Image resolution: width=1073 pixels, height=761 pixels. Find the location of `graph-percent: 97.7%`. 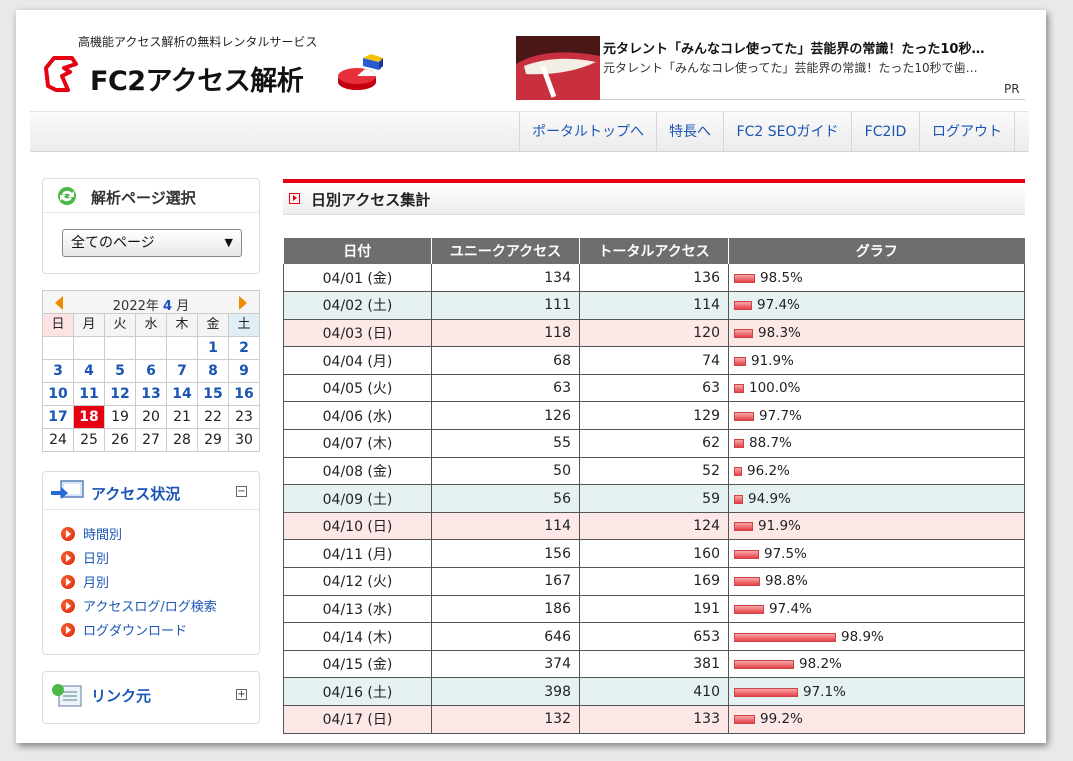

graph-percent: 97.7% is located at coordinates (780, 415).